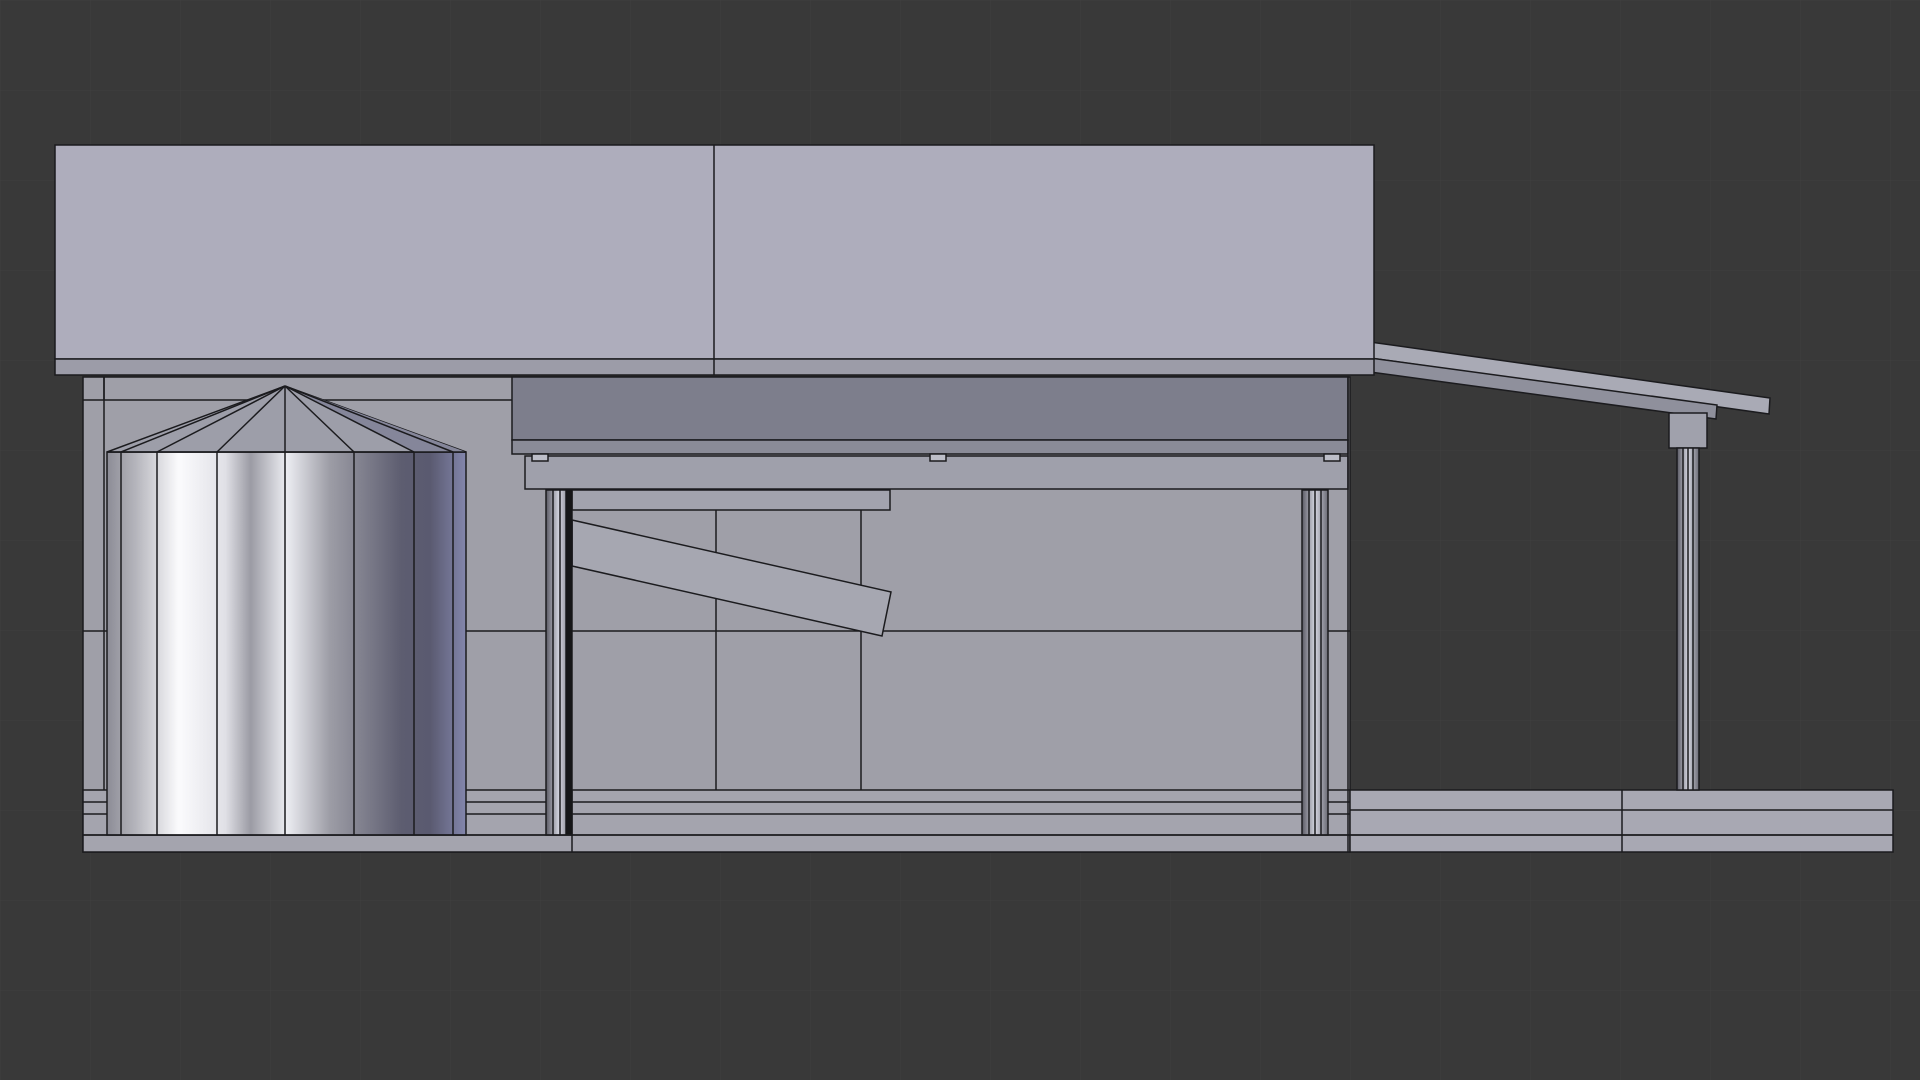 This screenshot has height=1080, width=1920. Describe the element at coordinates (569, 662) in the screenshot. I see `post-left-shadow` at that location.